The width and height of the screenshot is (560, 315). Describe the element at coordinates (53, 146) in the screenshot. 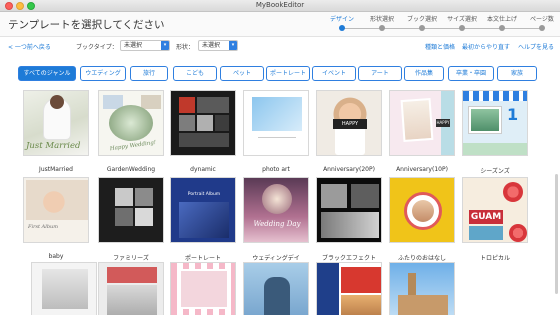

I see `cover-text: Just Married` at that location.